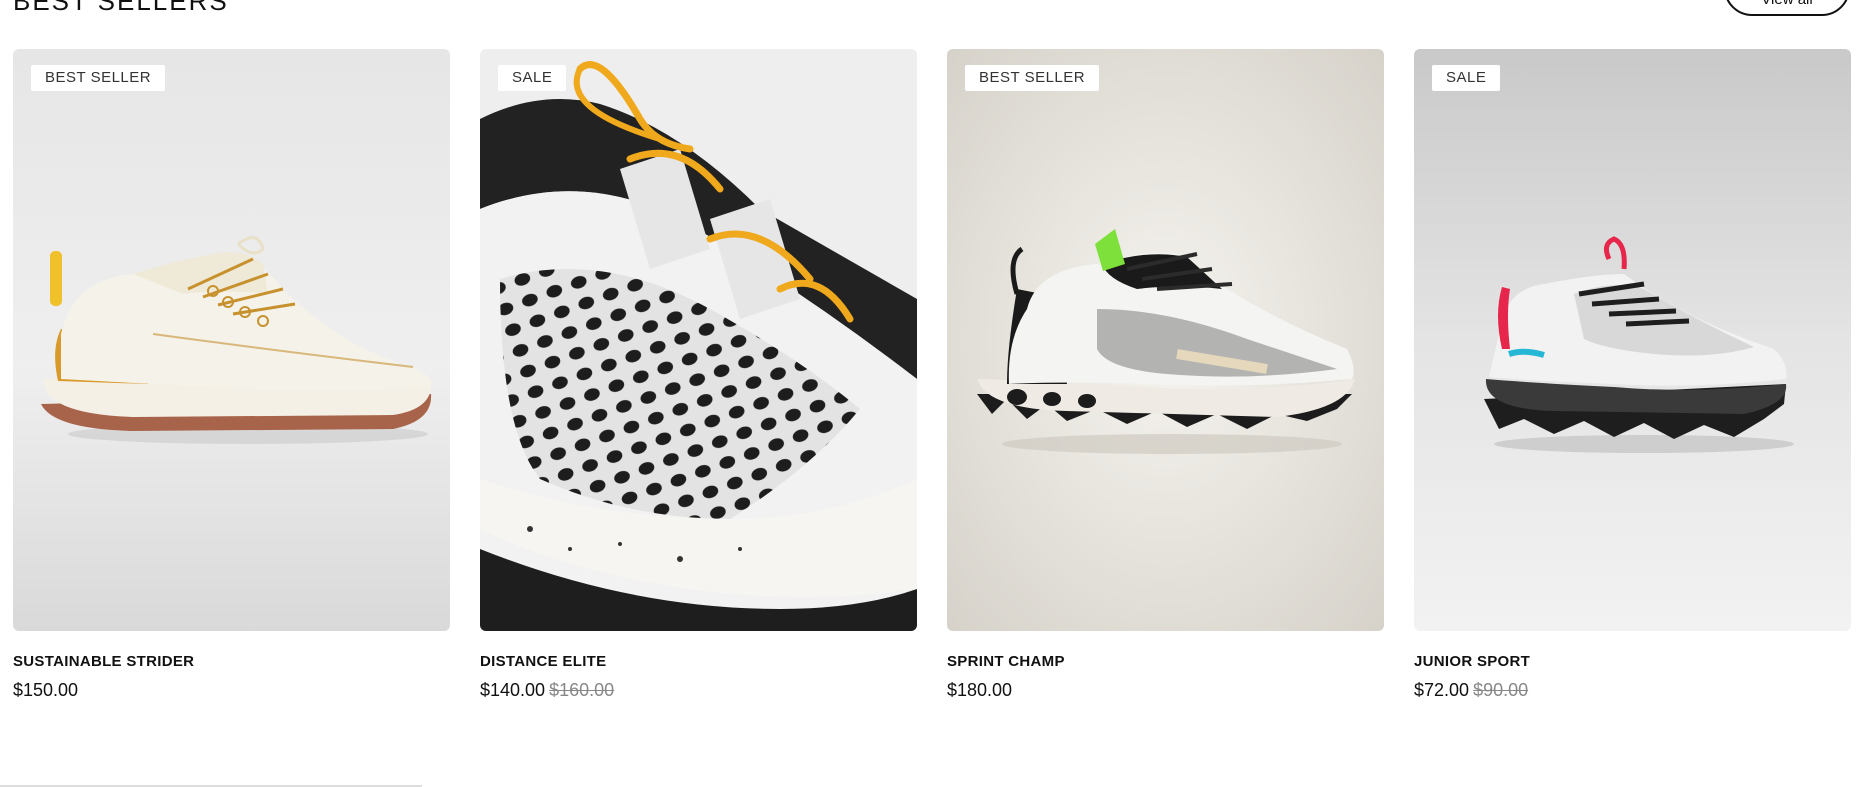  I want to click on product-compare-price: $90.00, so click(1501, 690).